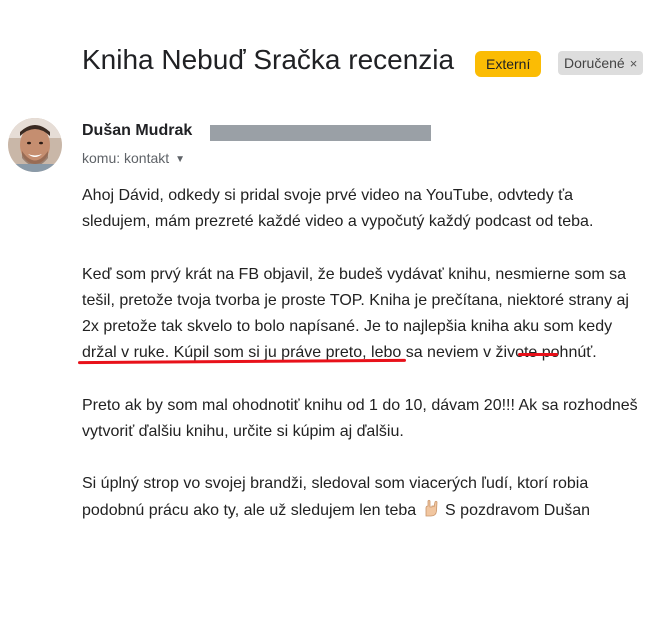 The width and height of the screenshot is (670, 635). Describe the element at coordinates (431, 512) in the screenshot. I see `rock-hand-emoji-icon` at that location.